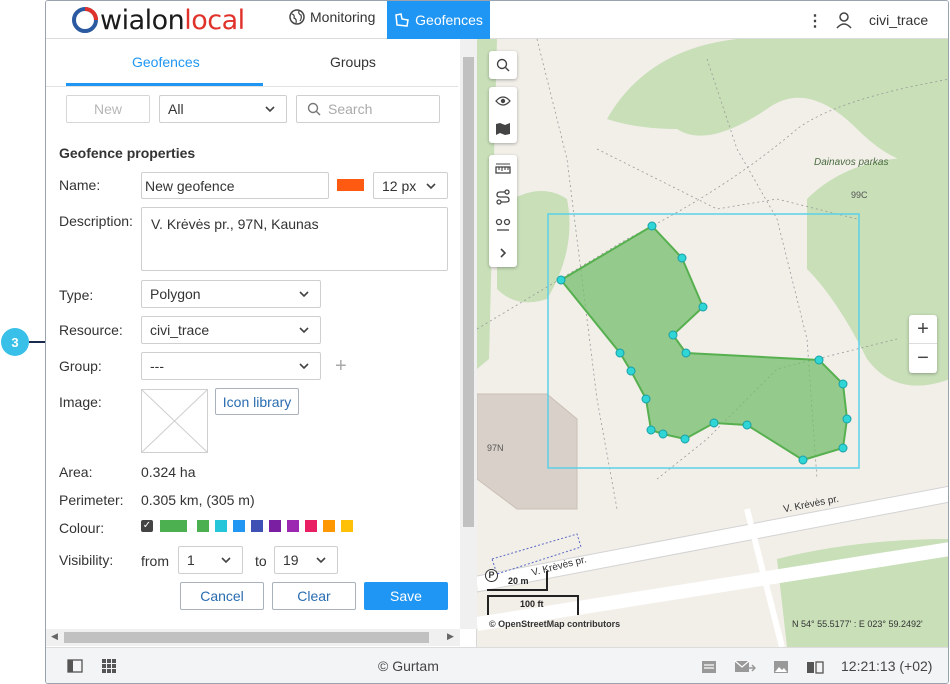 The image size is (950, 684). I want to click on scroll-left-icon: ◀, so click(54, 636).